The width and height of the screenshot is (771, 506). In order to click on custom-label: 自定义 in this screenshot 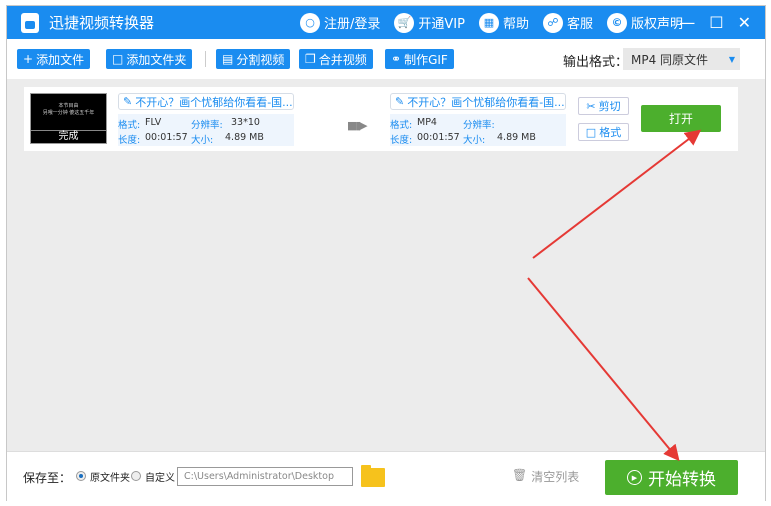, I will do `click(160, 478)`.